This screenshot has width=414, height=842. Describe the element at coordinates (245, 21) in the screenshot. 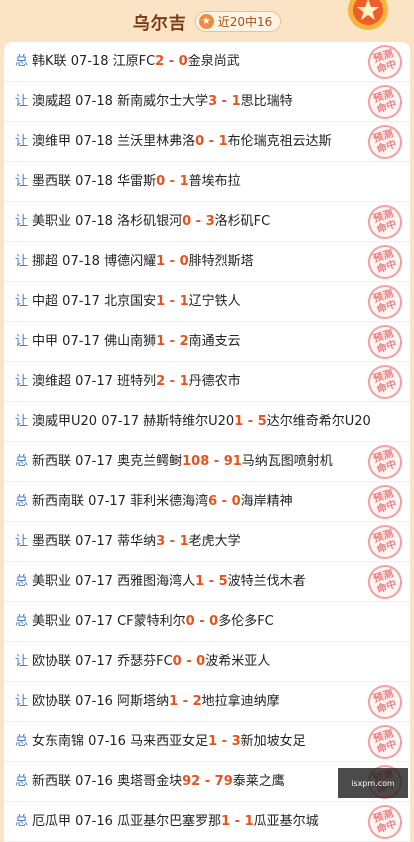

I see `record-text: 近20中16` at that location.